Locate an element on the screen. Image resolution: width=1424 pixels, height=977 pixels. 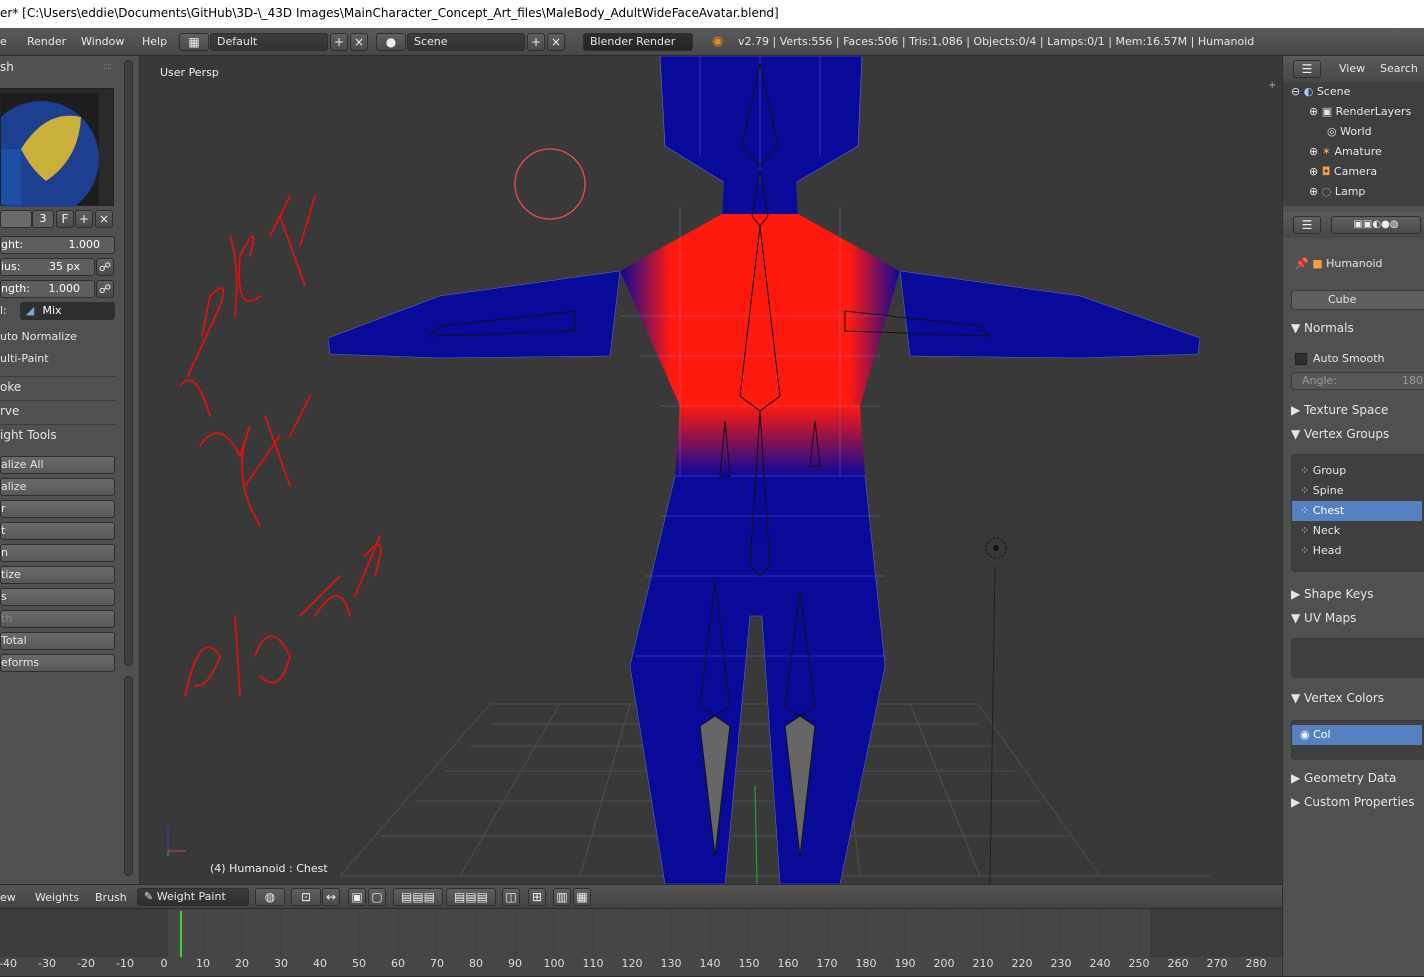
vertex-group-item: ⁘ Head is located at coordinates (1357, 551).